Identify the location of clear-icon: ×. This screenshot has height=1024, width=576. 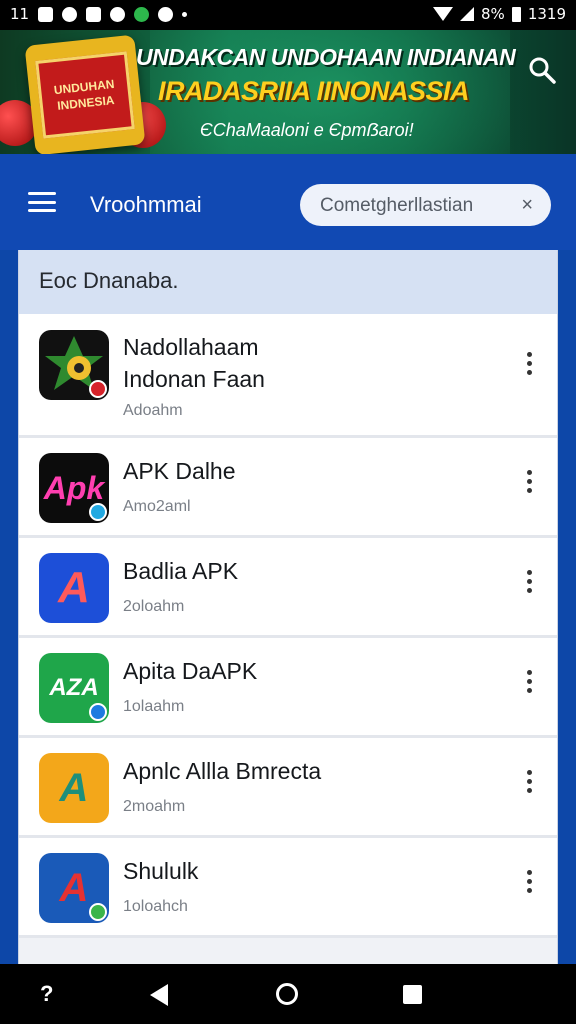
(527, 205).